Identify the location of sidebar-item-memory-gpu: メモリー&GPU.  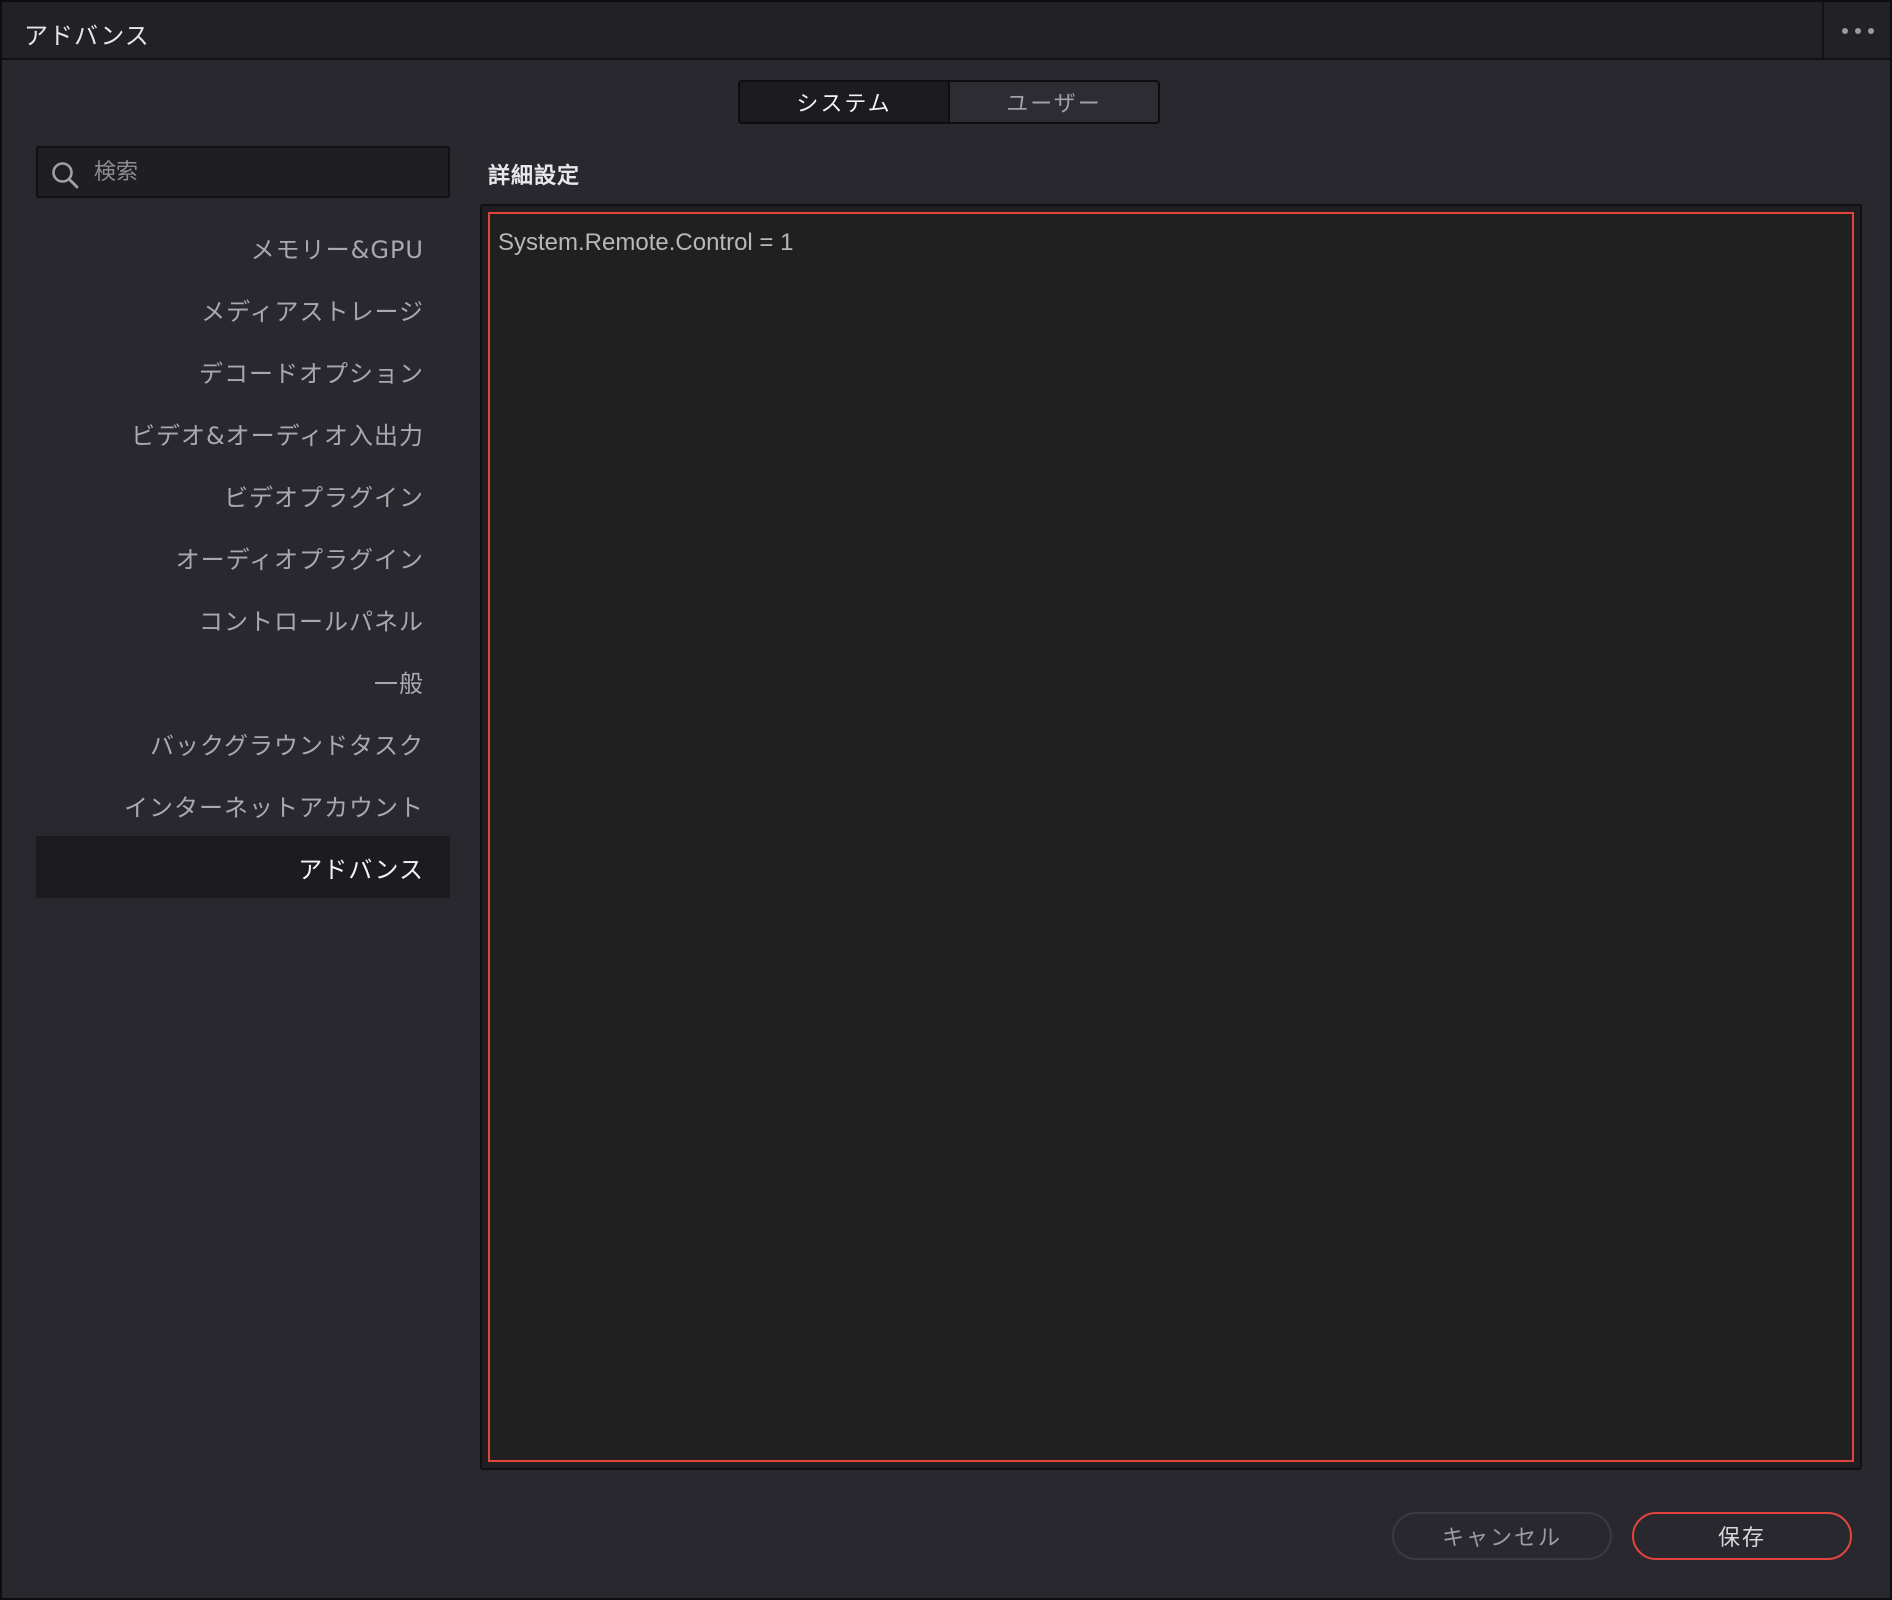
(243, 247).